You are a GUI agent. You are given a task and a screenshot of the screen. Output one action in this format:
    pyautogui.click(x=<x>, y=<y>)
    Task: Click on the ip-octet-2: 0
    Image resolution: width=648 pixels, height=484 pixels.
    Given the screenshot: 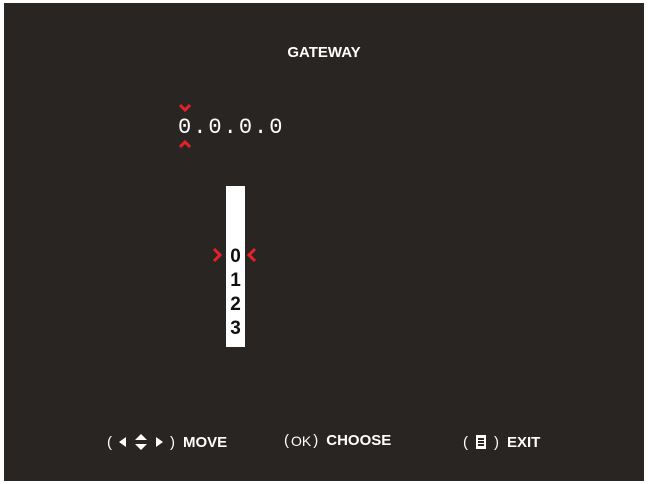 What is the action you would take?
    pyautogui.click(x=215, y=127)
    